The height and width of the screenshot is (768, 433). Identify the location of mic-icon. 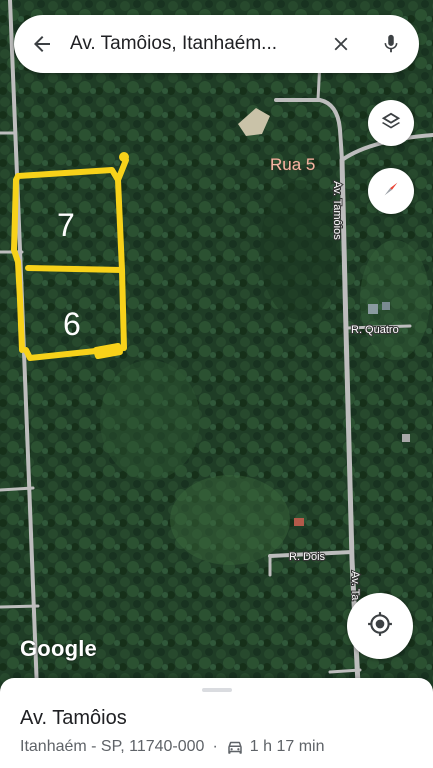
(391, 44).